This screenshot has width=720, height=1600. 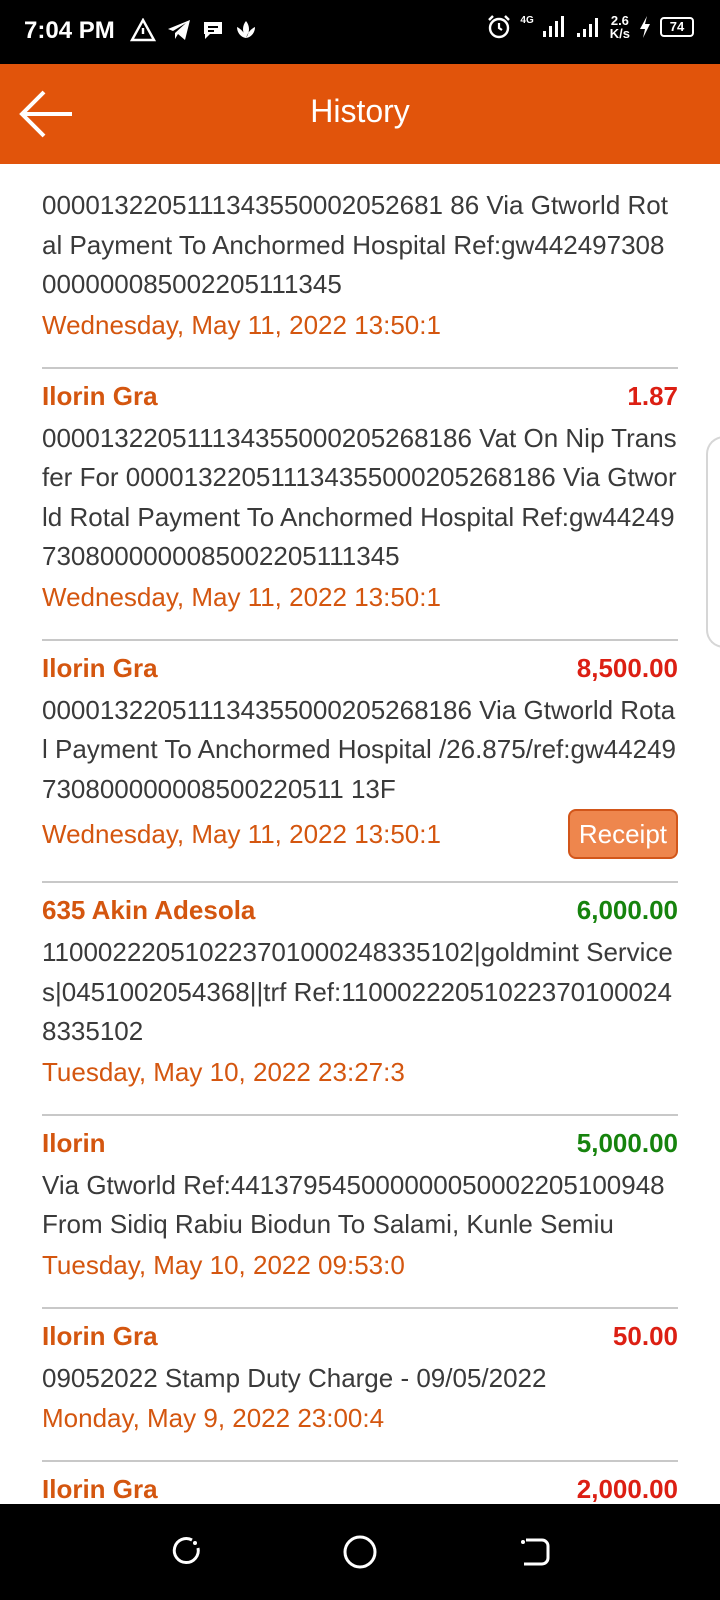 What do you see at coordinates (360, 914) in the screenshot?
I see `transaction-header: 635 Akin Adesola 6,000.00` at bounding box center [360, 914].